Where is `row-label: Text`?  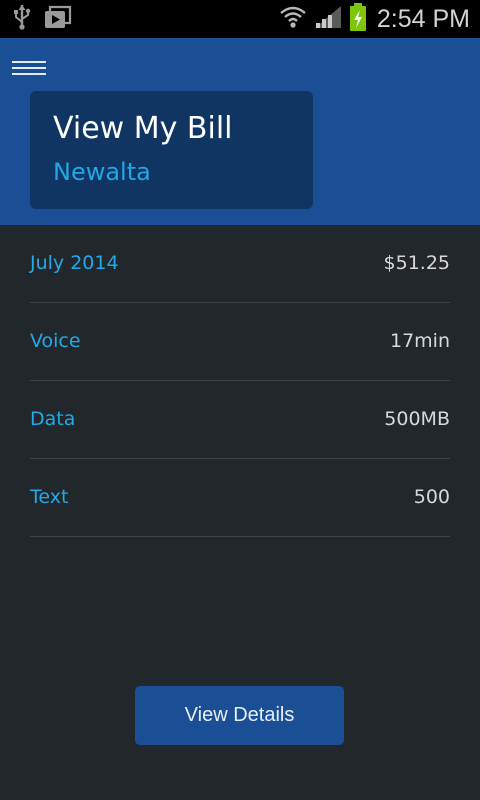
row-label: Text is located at coordinates (49, 497).